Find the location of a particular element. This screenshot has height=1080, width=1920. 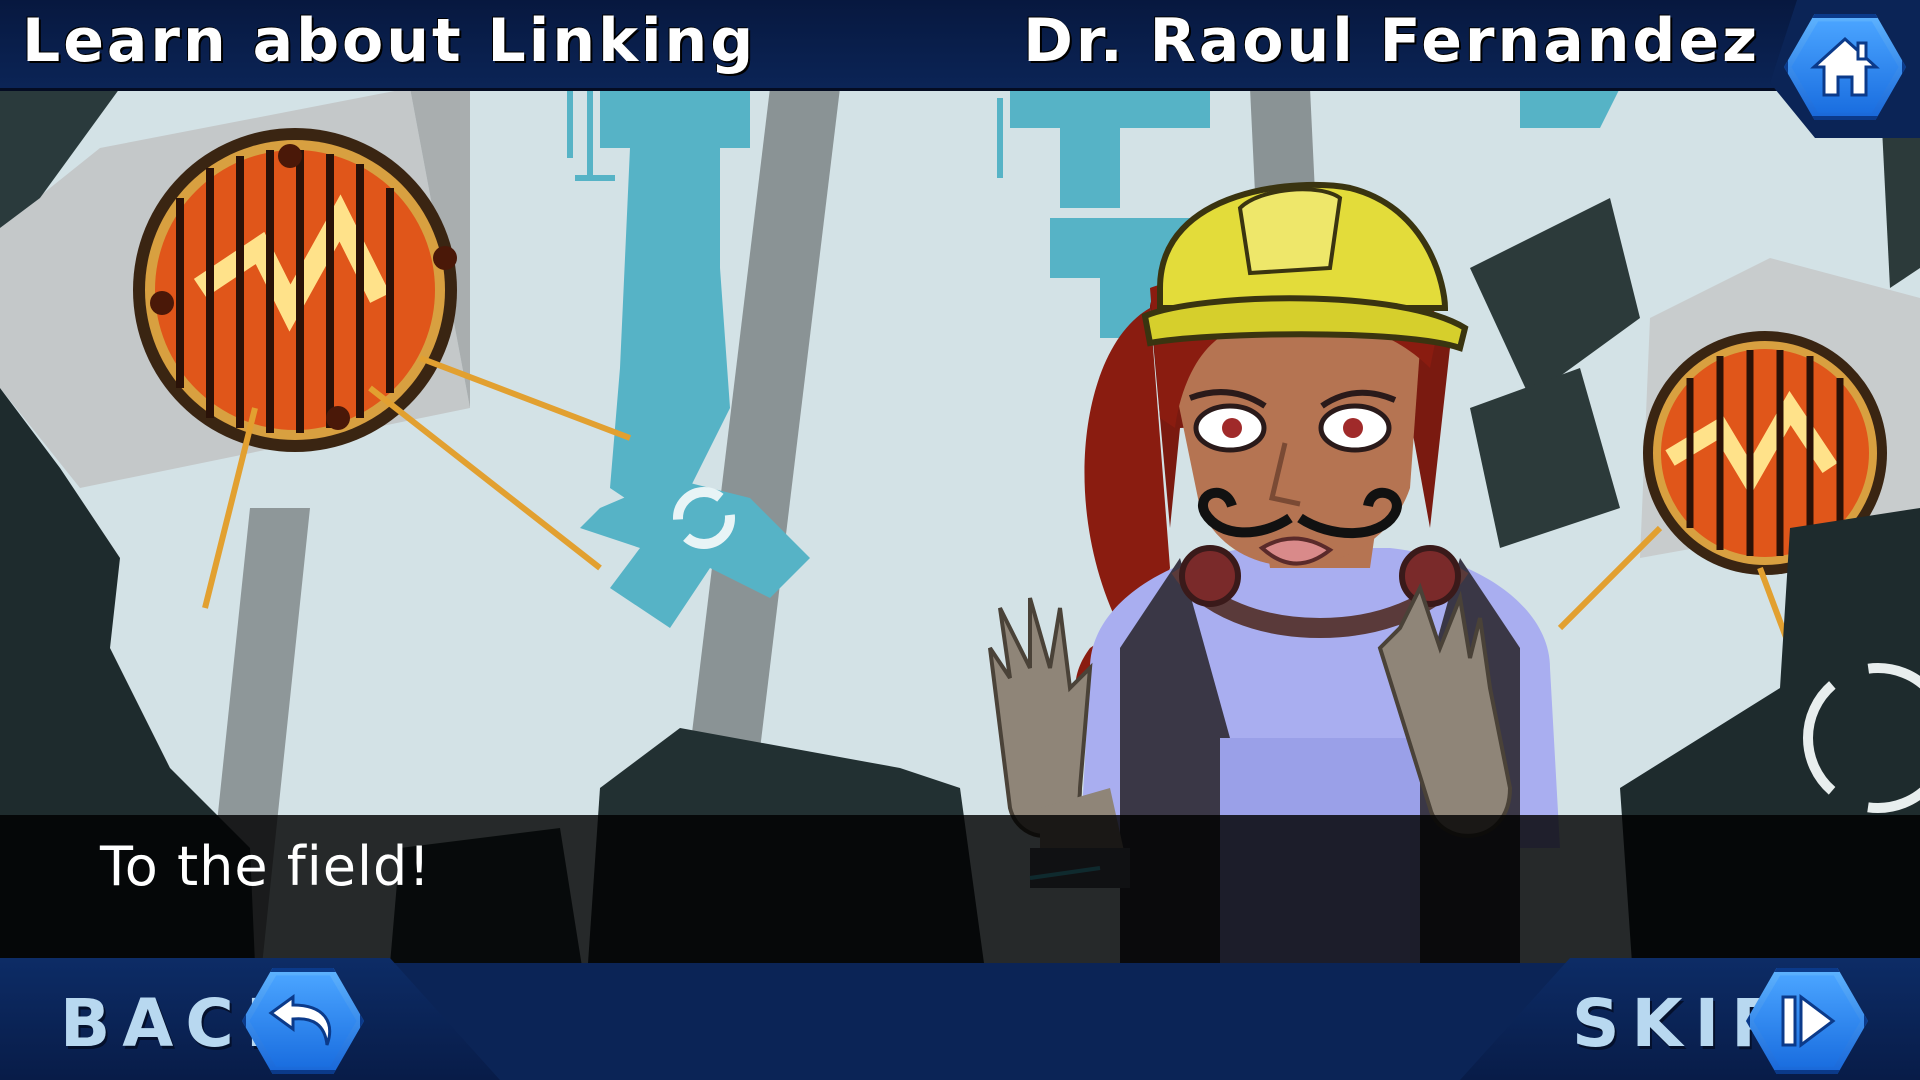

skip-forward-icon is located at coordinates (1808, 1021).